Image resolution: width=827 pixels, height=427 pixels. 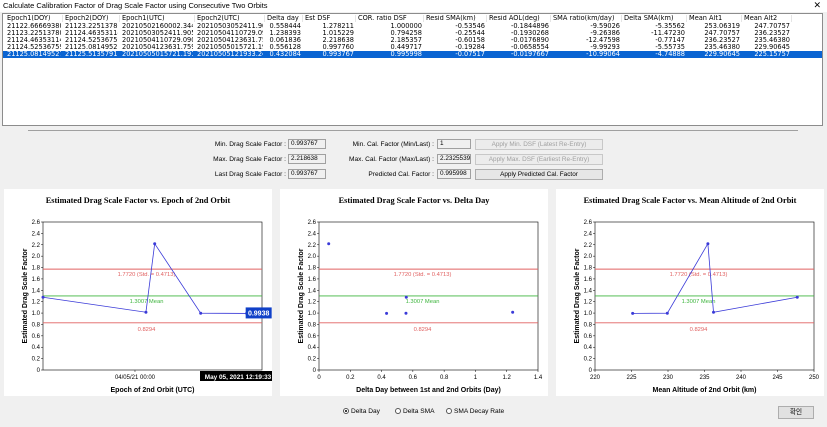 What do you see at coordinates (413, 130) in the screenshot?
I see `divider` at bounding box center [413, 130].